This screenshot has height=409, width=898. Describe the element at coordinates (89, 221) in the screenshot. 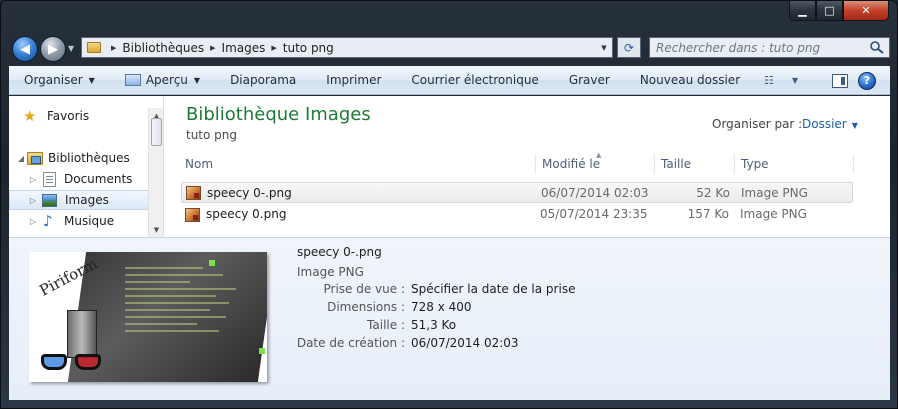

I see `sidebar-item-label: Musique` at that location.